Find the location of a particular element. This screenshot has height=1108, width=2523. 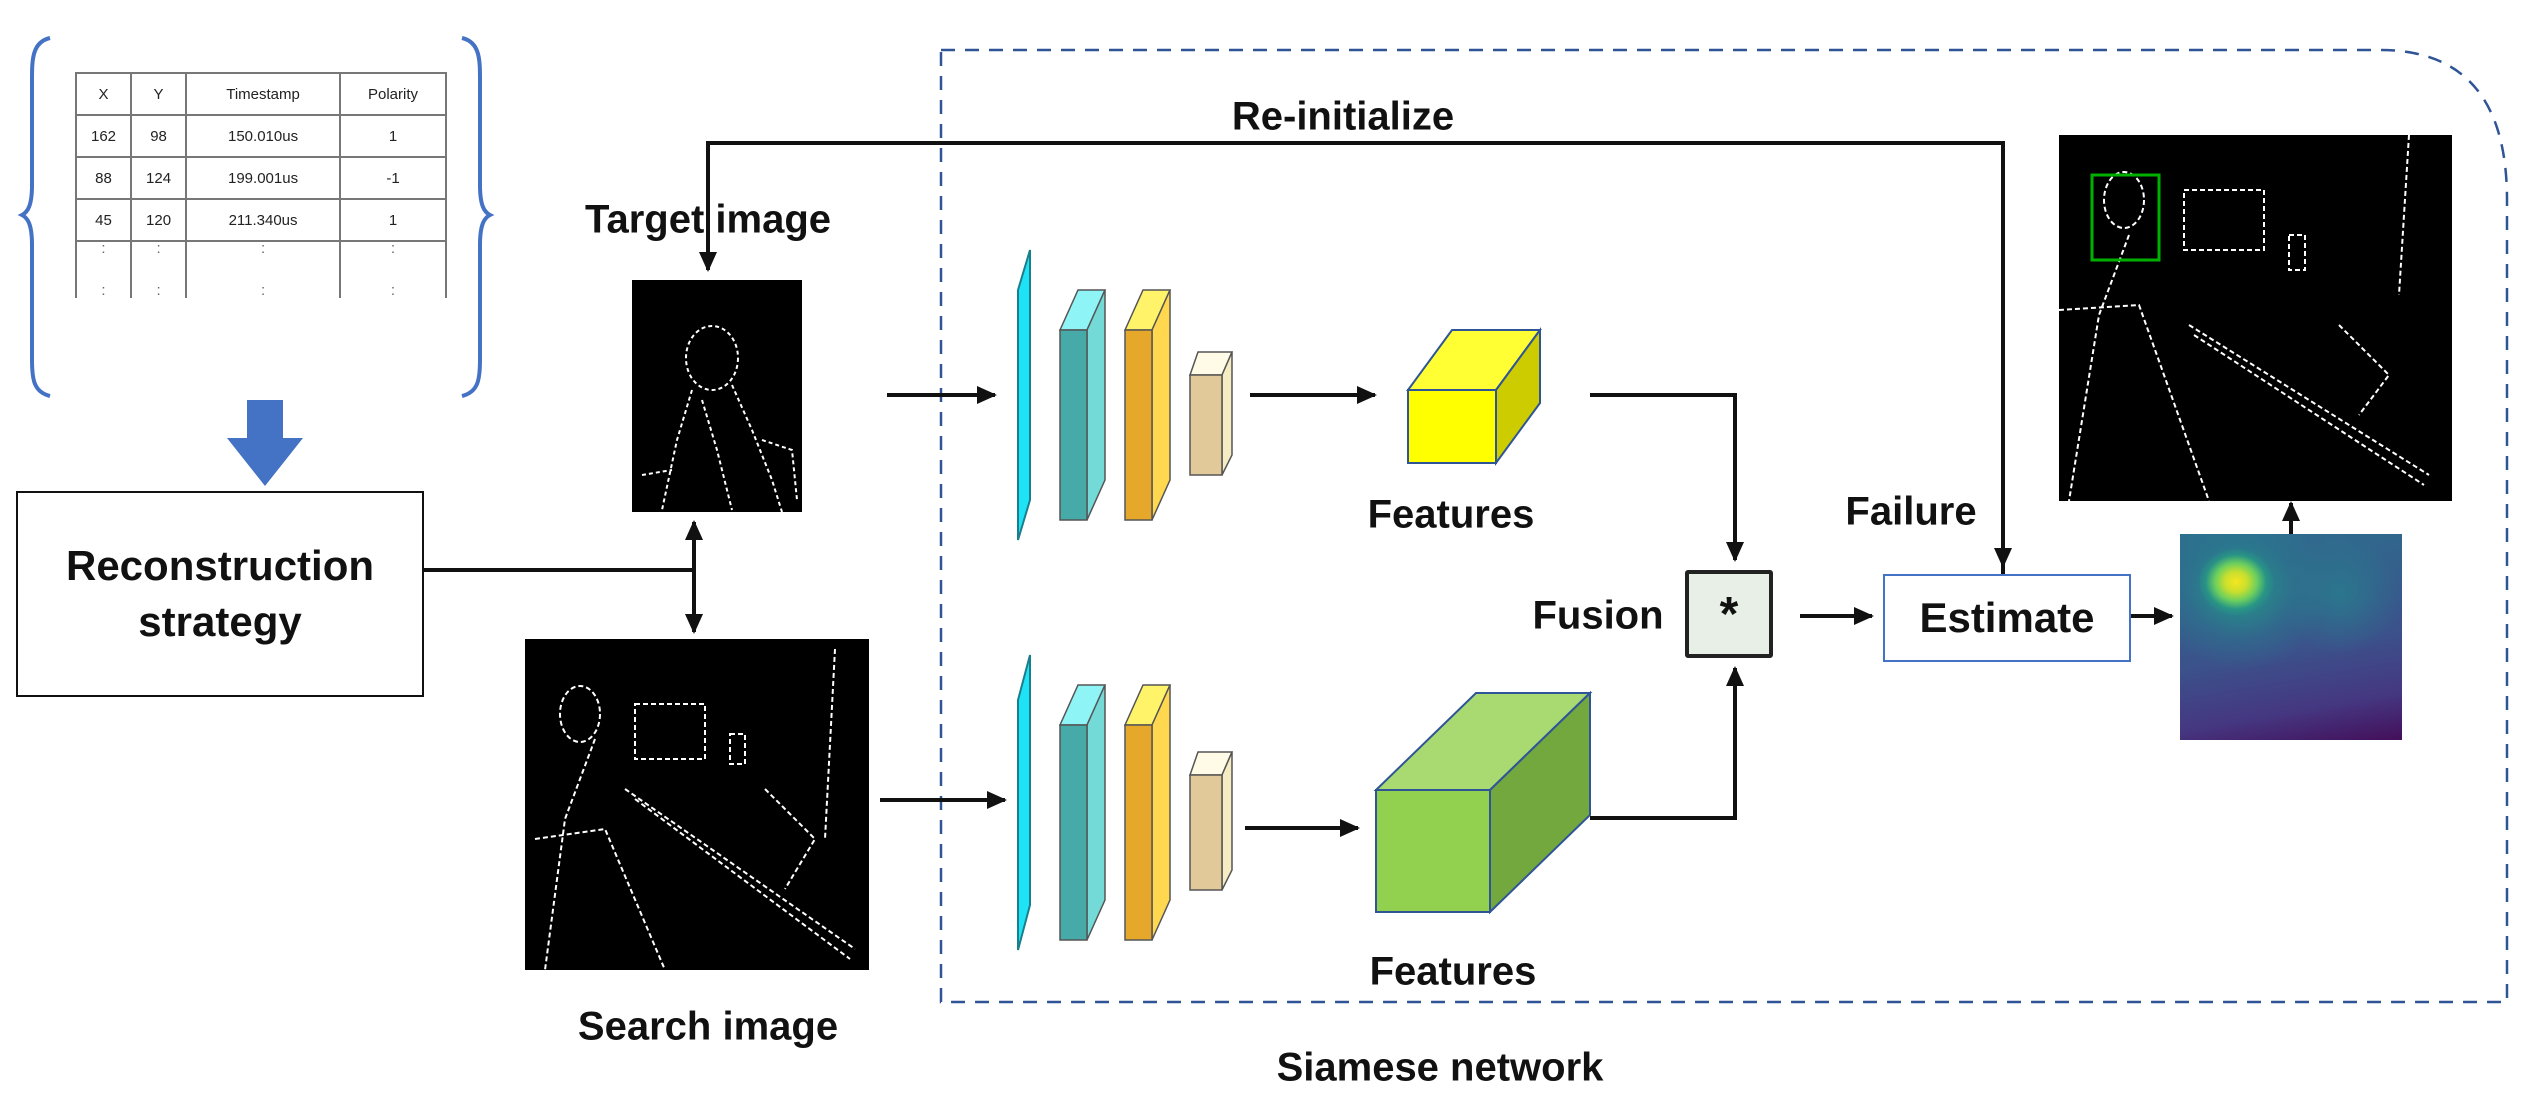

table-cell: 150.010us is located at coordinates (263, 136).